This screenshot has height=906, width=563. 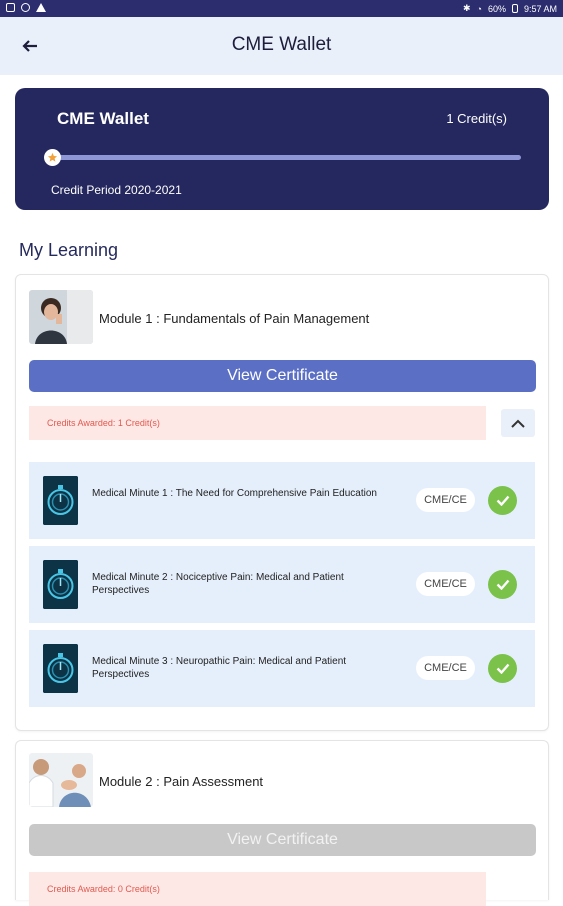 I want to click on section-title: My Learning, so click(x=69, y=250).